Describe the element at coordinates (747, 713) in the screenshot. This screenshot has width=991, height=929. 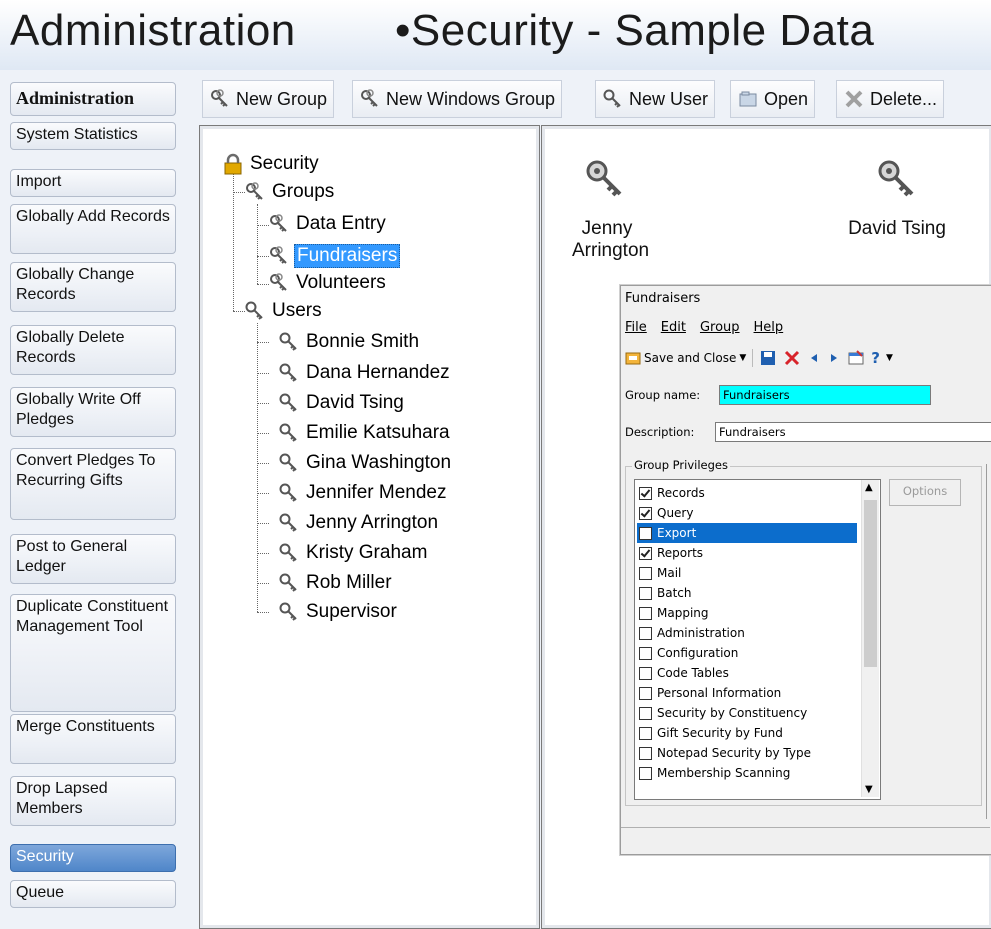
I see `privilege-item: Security by Constituency` at that location.